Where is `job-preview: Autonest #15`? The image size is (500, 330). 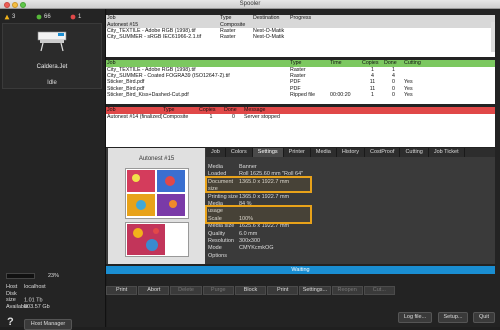
job-preview: Autonest #15 is located at coordinates (156, 206).